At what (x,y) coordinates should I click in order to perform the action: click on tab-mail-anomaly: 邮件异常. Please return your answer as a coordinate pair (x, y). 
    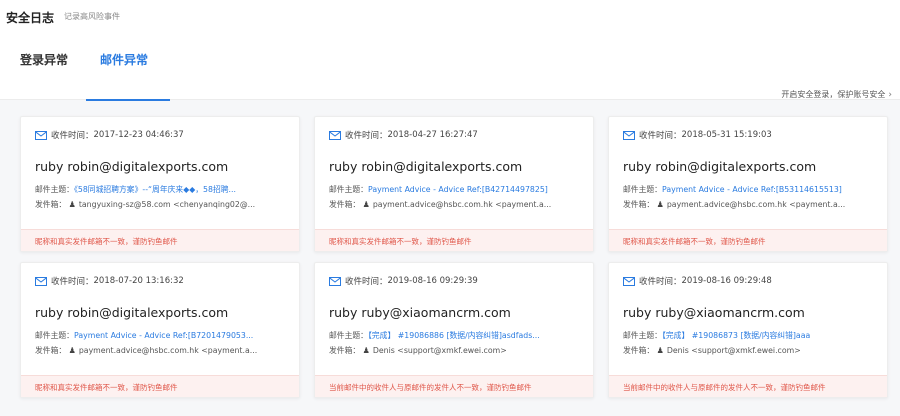
    Looking at the image, I should click on (124, 64).